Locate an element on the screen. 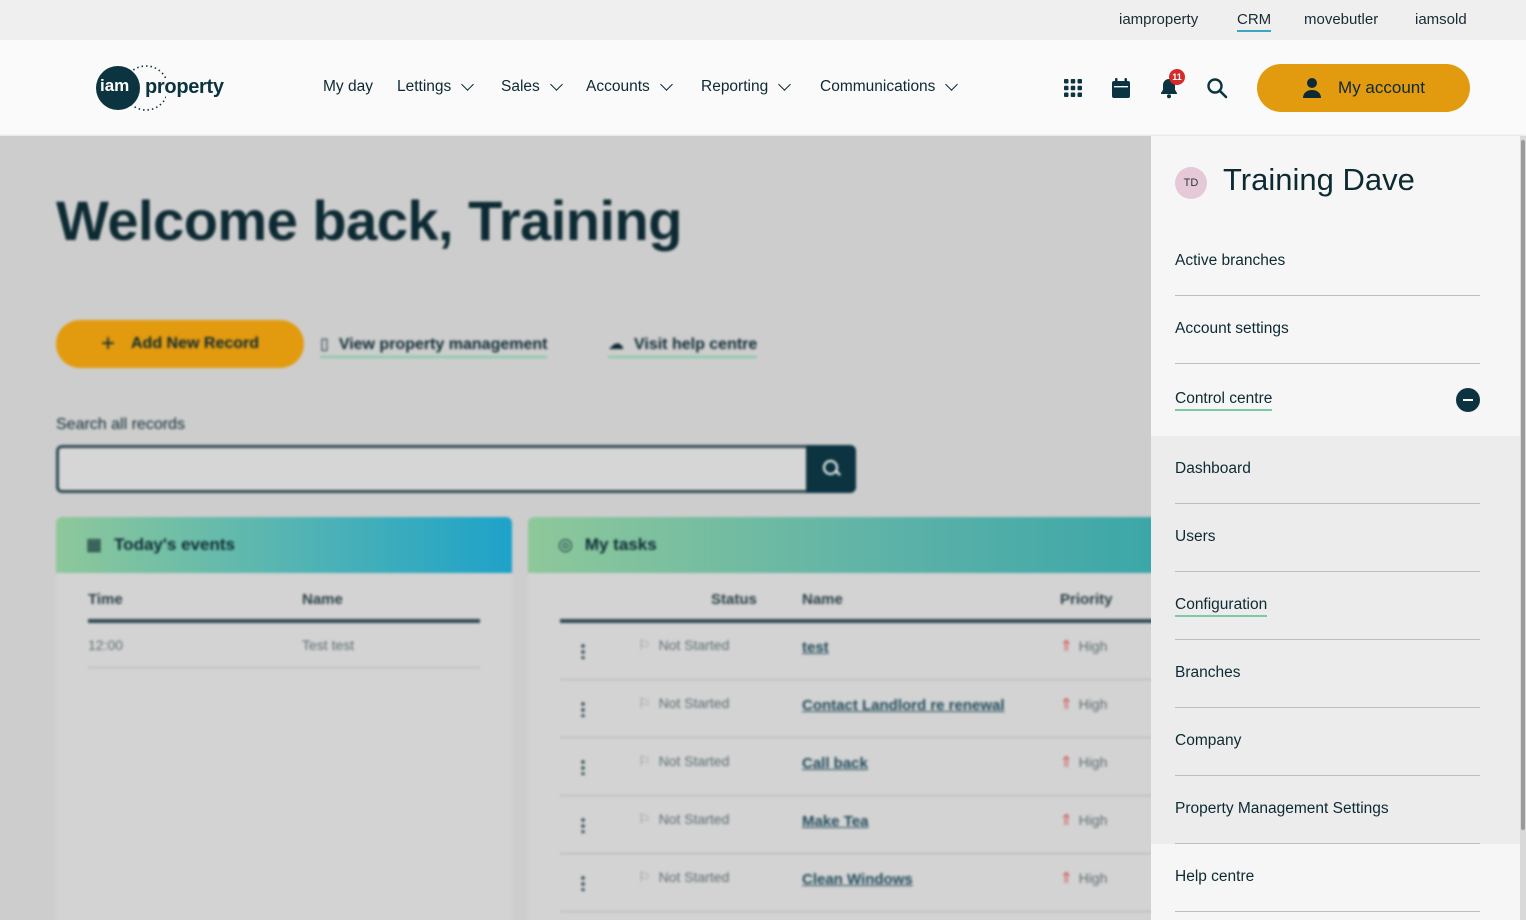  search-icon is located at coordinates (1217, 88).